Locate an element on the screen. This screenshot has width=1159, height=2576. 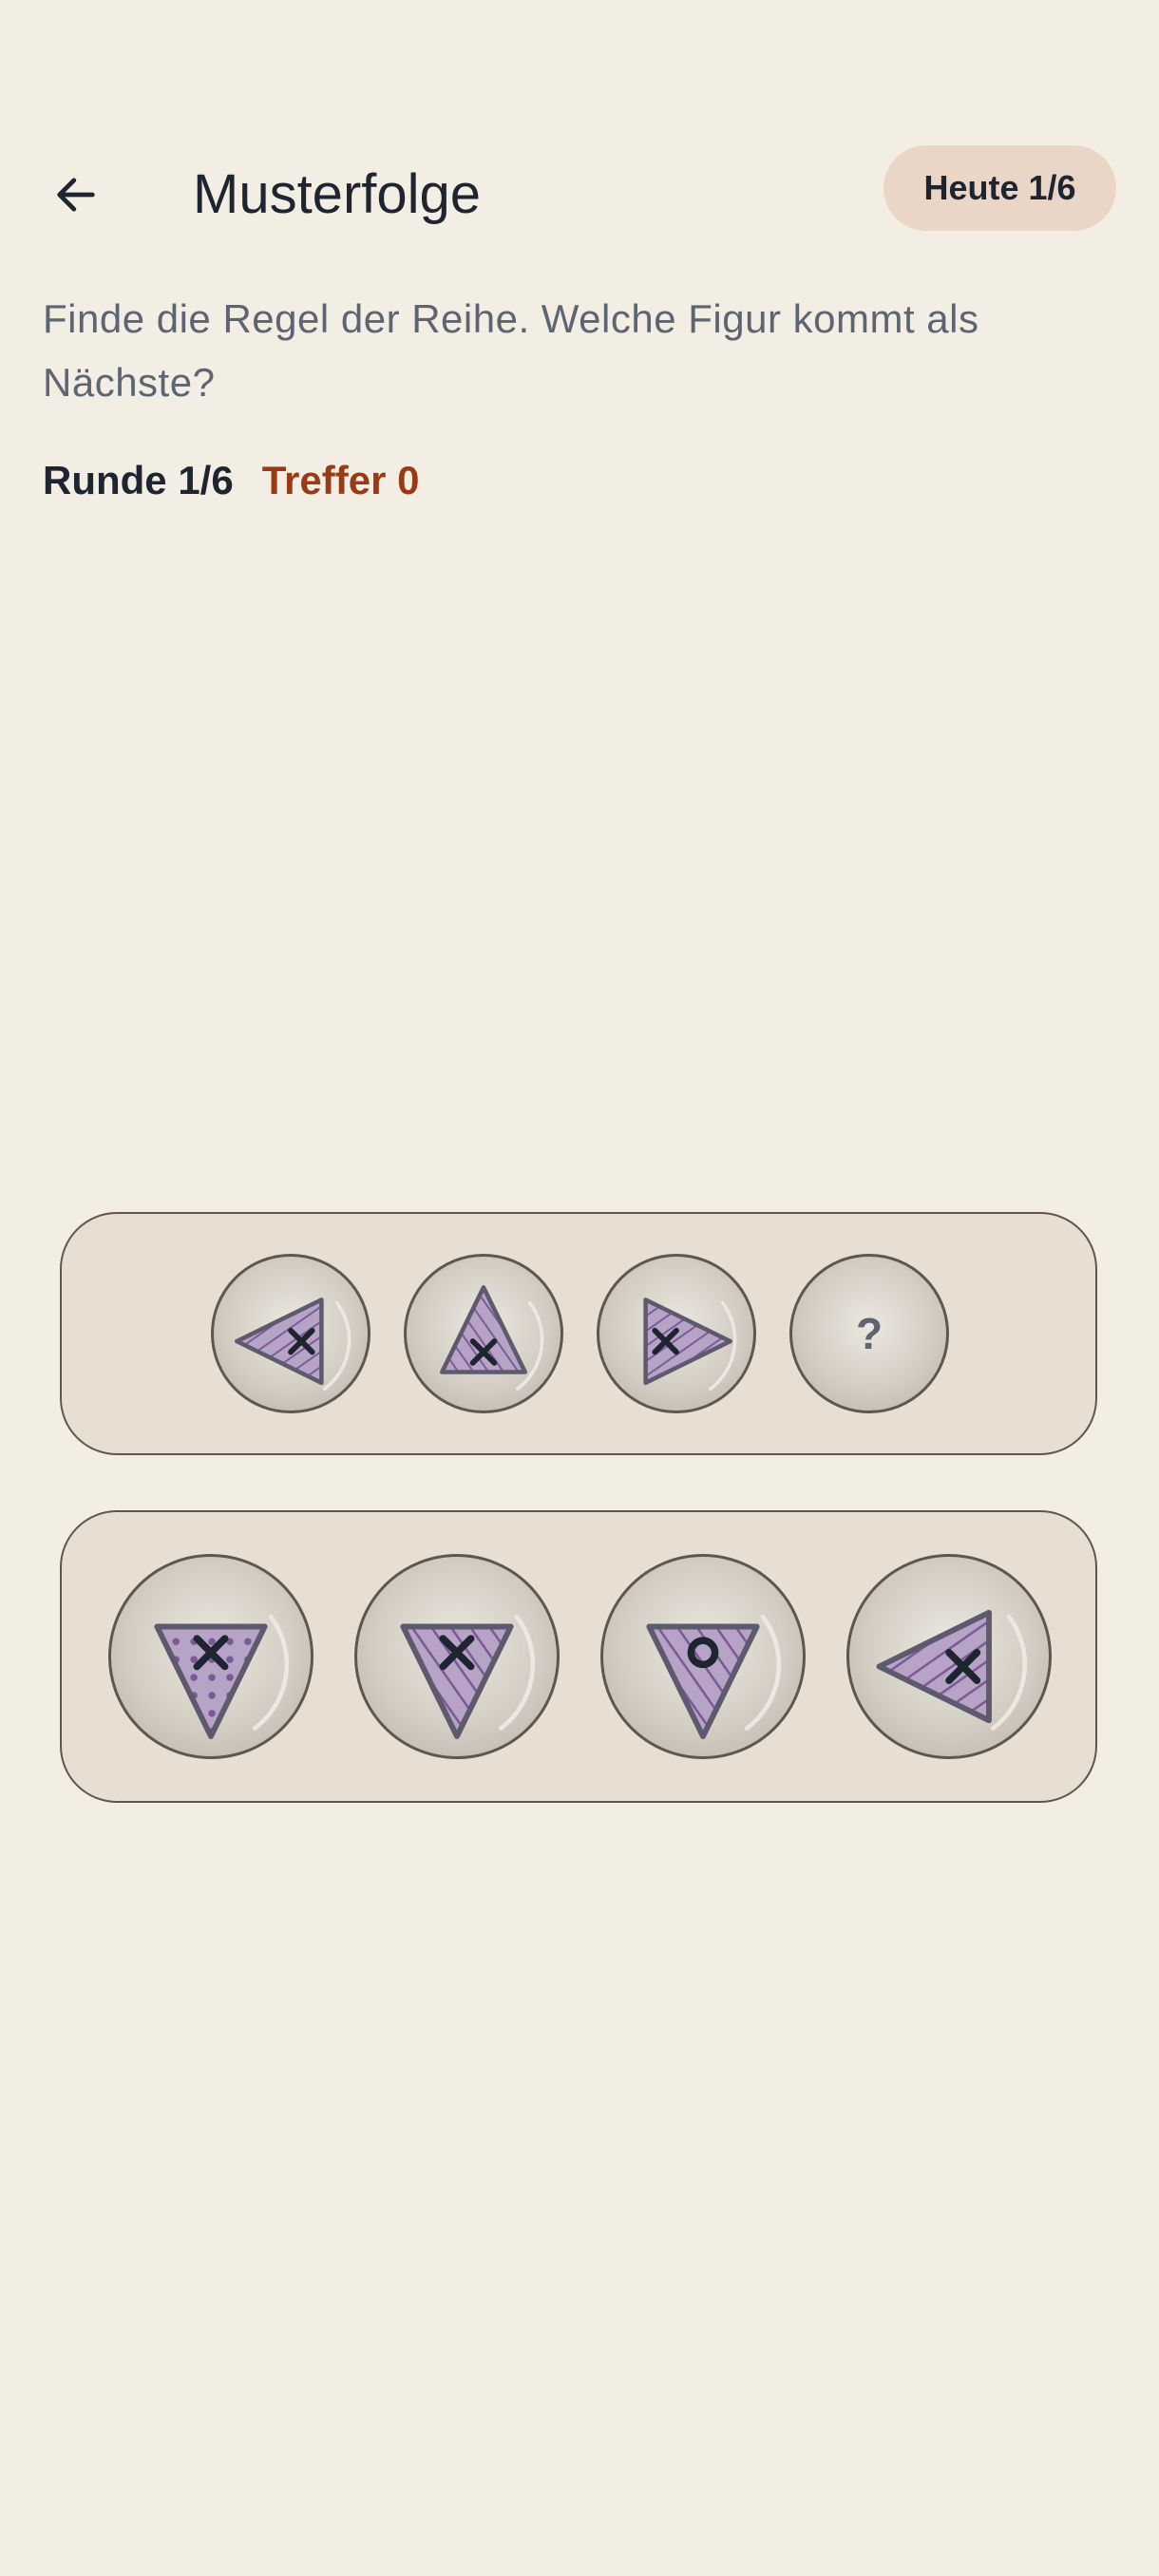
sequence-placeholder: ? is located at coordinates (869, 1333).